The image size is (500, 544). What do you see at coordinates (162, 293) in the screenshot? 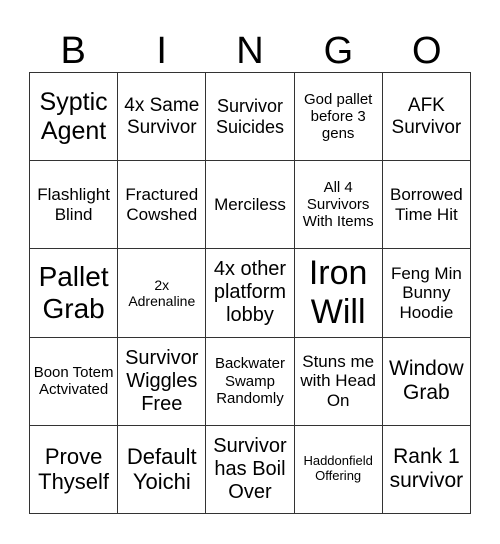
I see `bingo-cell: 2x Adrenaline` at bounding box center [162, 293].